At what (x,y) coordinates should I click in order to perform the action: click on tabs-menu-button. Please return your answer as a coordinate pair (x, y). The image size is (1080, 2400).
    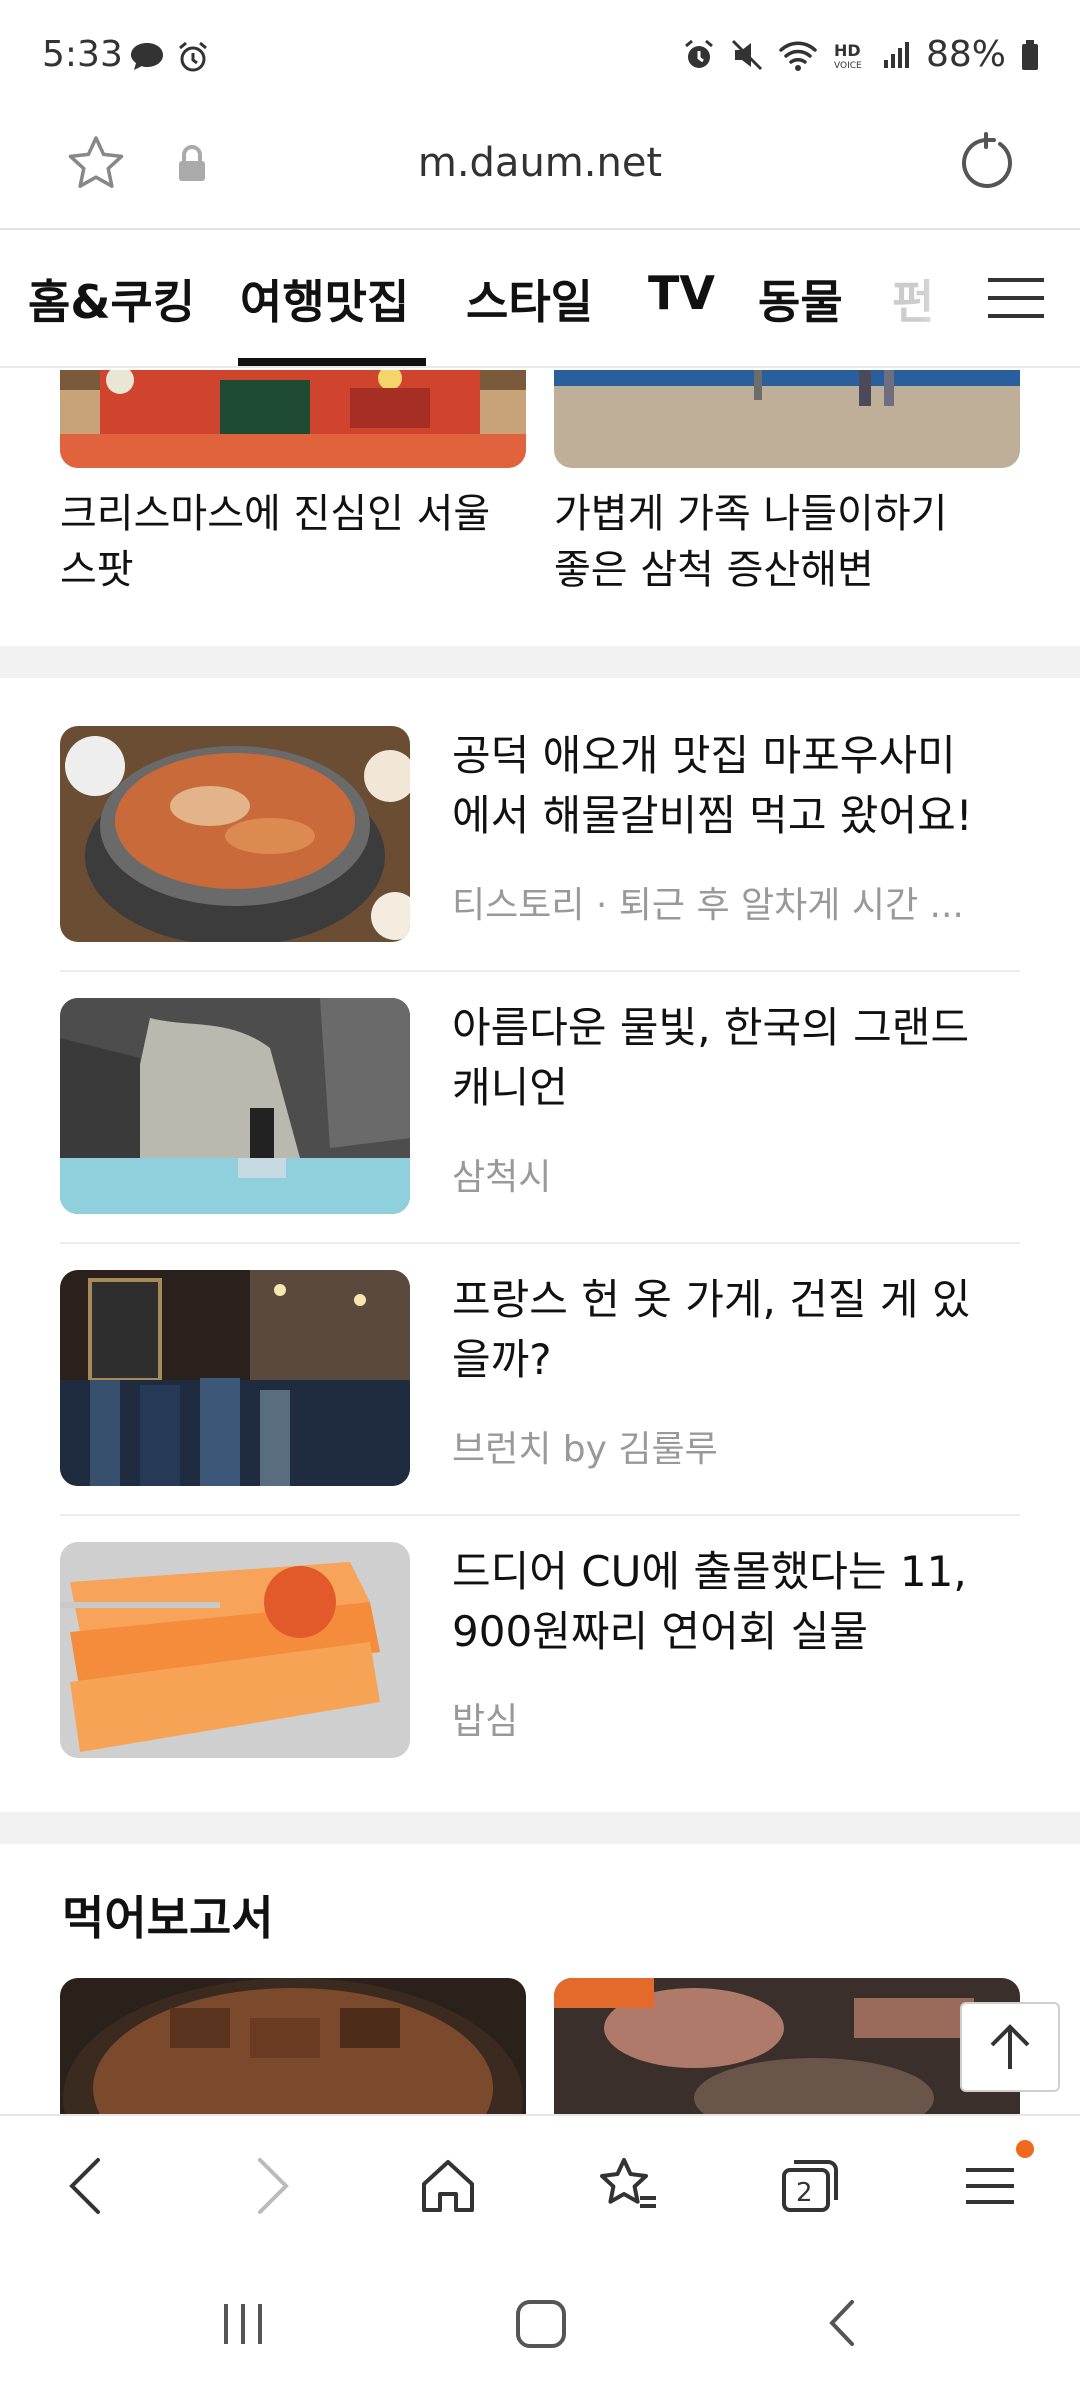
    Looking at the image, I should click on (1020, 299).